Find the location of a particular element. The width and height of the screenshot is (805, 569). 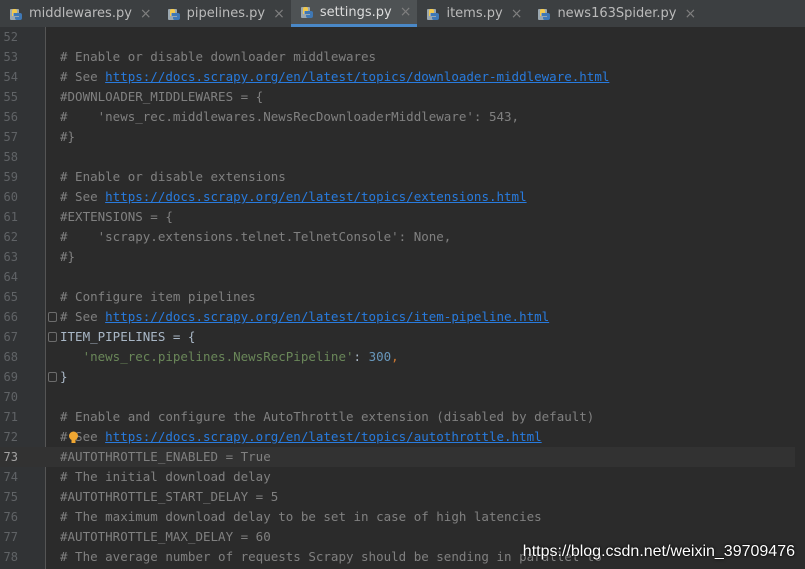

tab-settings-py: settings.py × is located at coordinates (354, 13).